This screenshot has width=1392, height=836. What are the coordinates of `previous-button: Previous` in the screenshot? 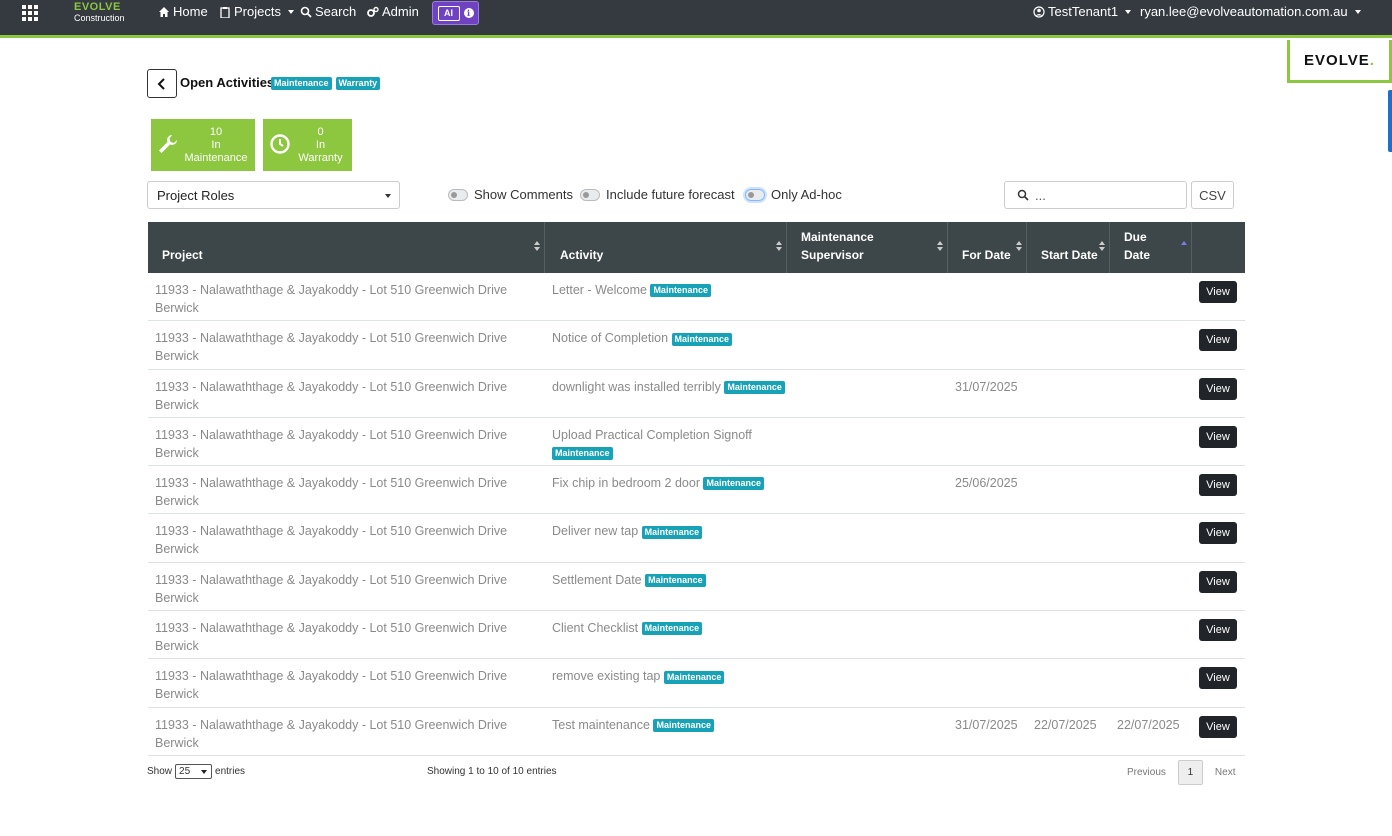 It's located at (1146, 772).